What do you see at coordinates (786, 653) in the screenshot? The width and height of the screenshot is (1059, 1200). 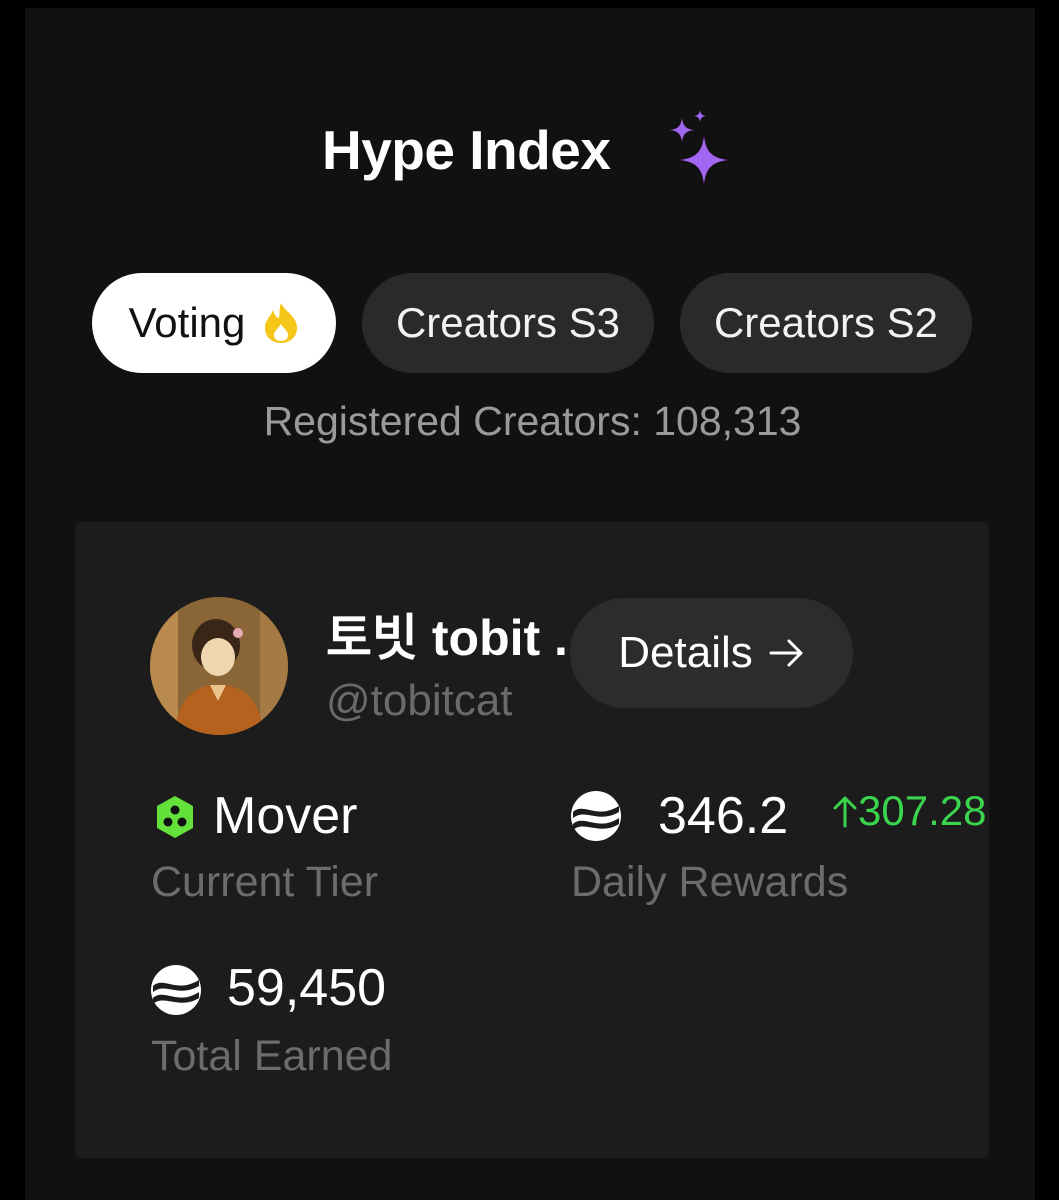 I see `arrow-right-icon` at bounding box center [786, 653].